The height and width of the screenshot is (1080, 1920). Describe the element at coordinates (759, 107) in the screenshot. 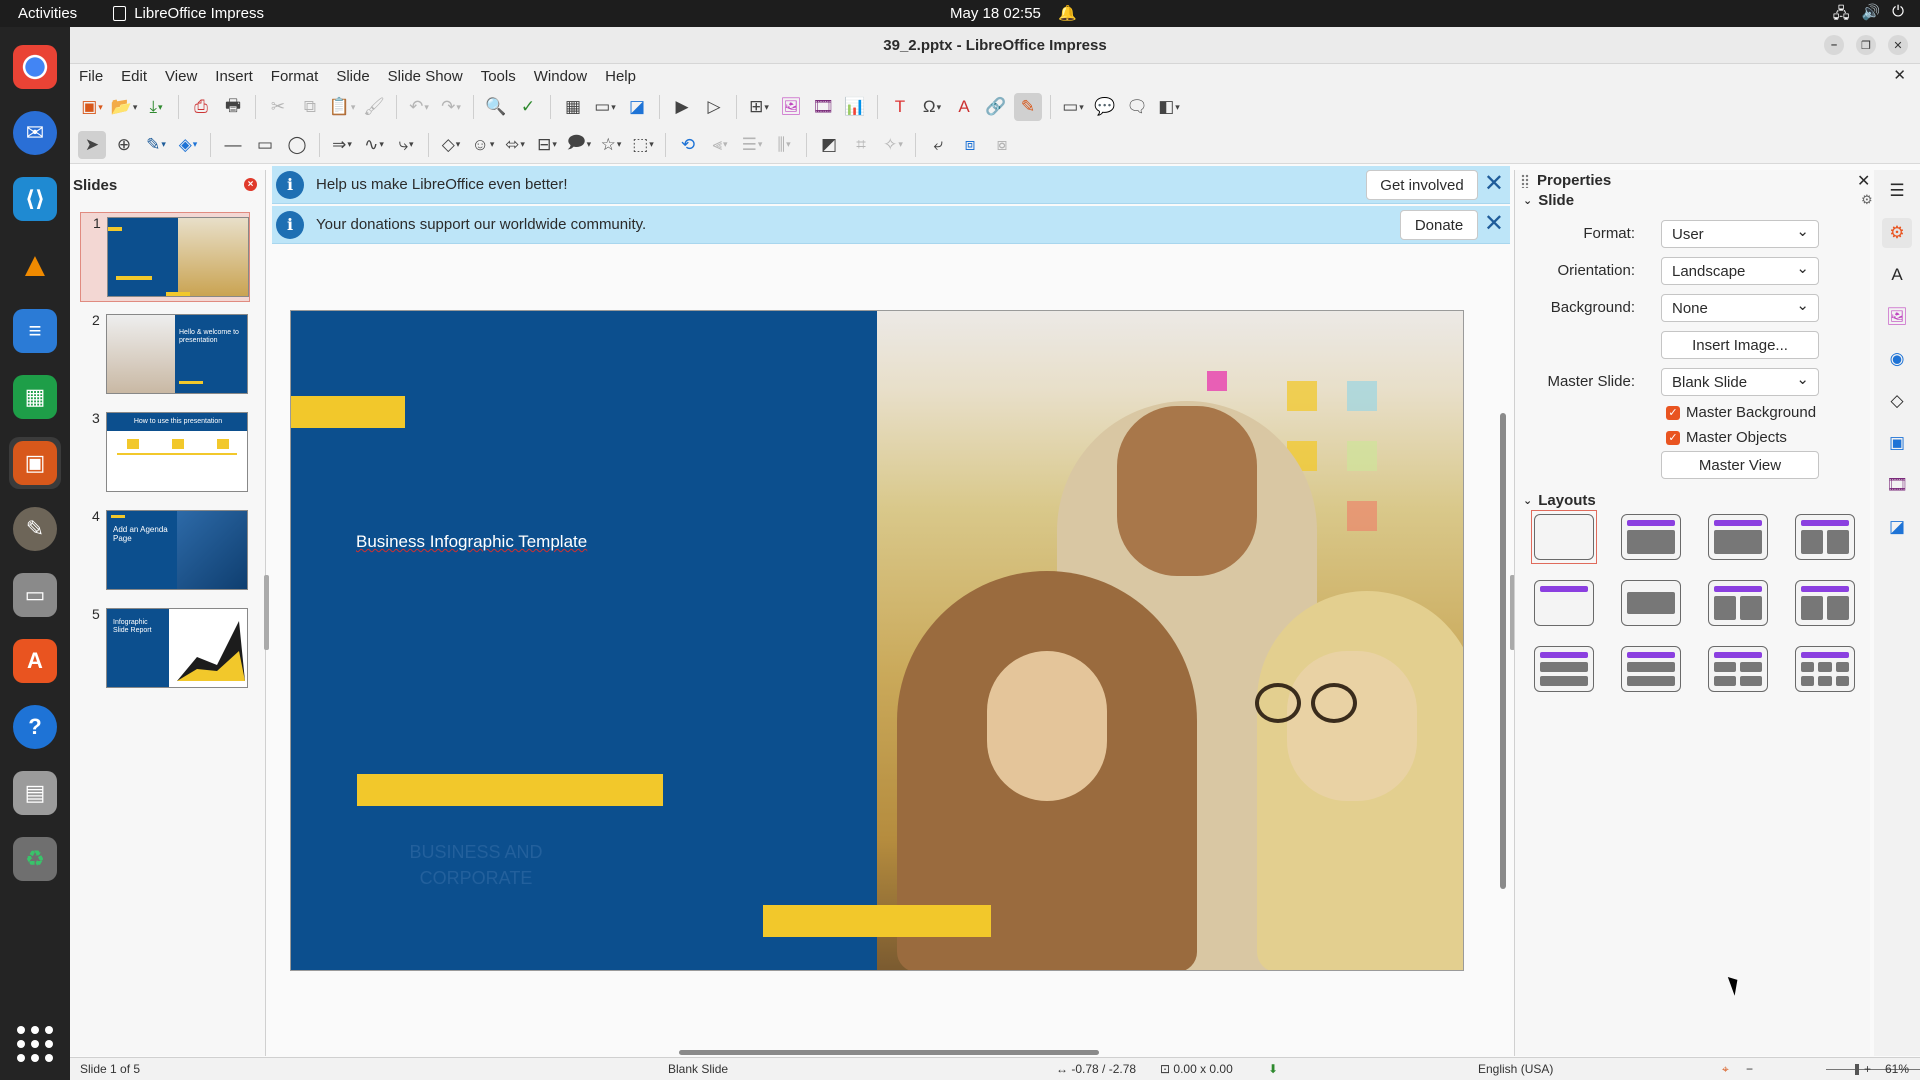

I see `table-icon: ⊞ ▾` at that location.